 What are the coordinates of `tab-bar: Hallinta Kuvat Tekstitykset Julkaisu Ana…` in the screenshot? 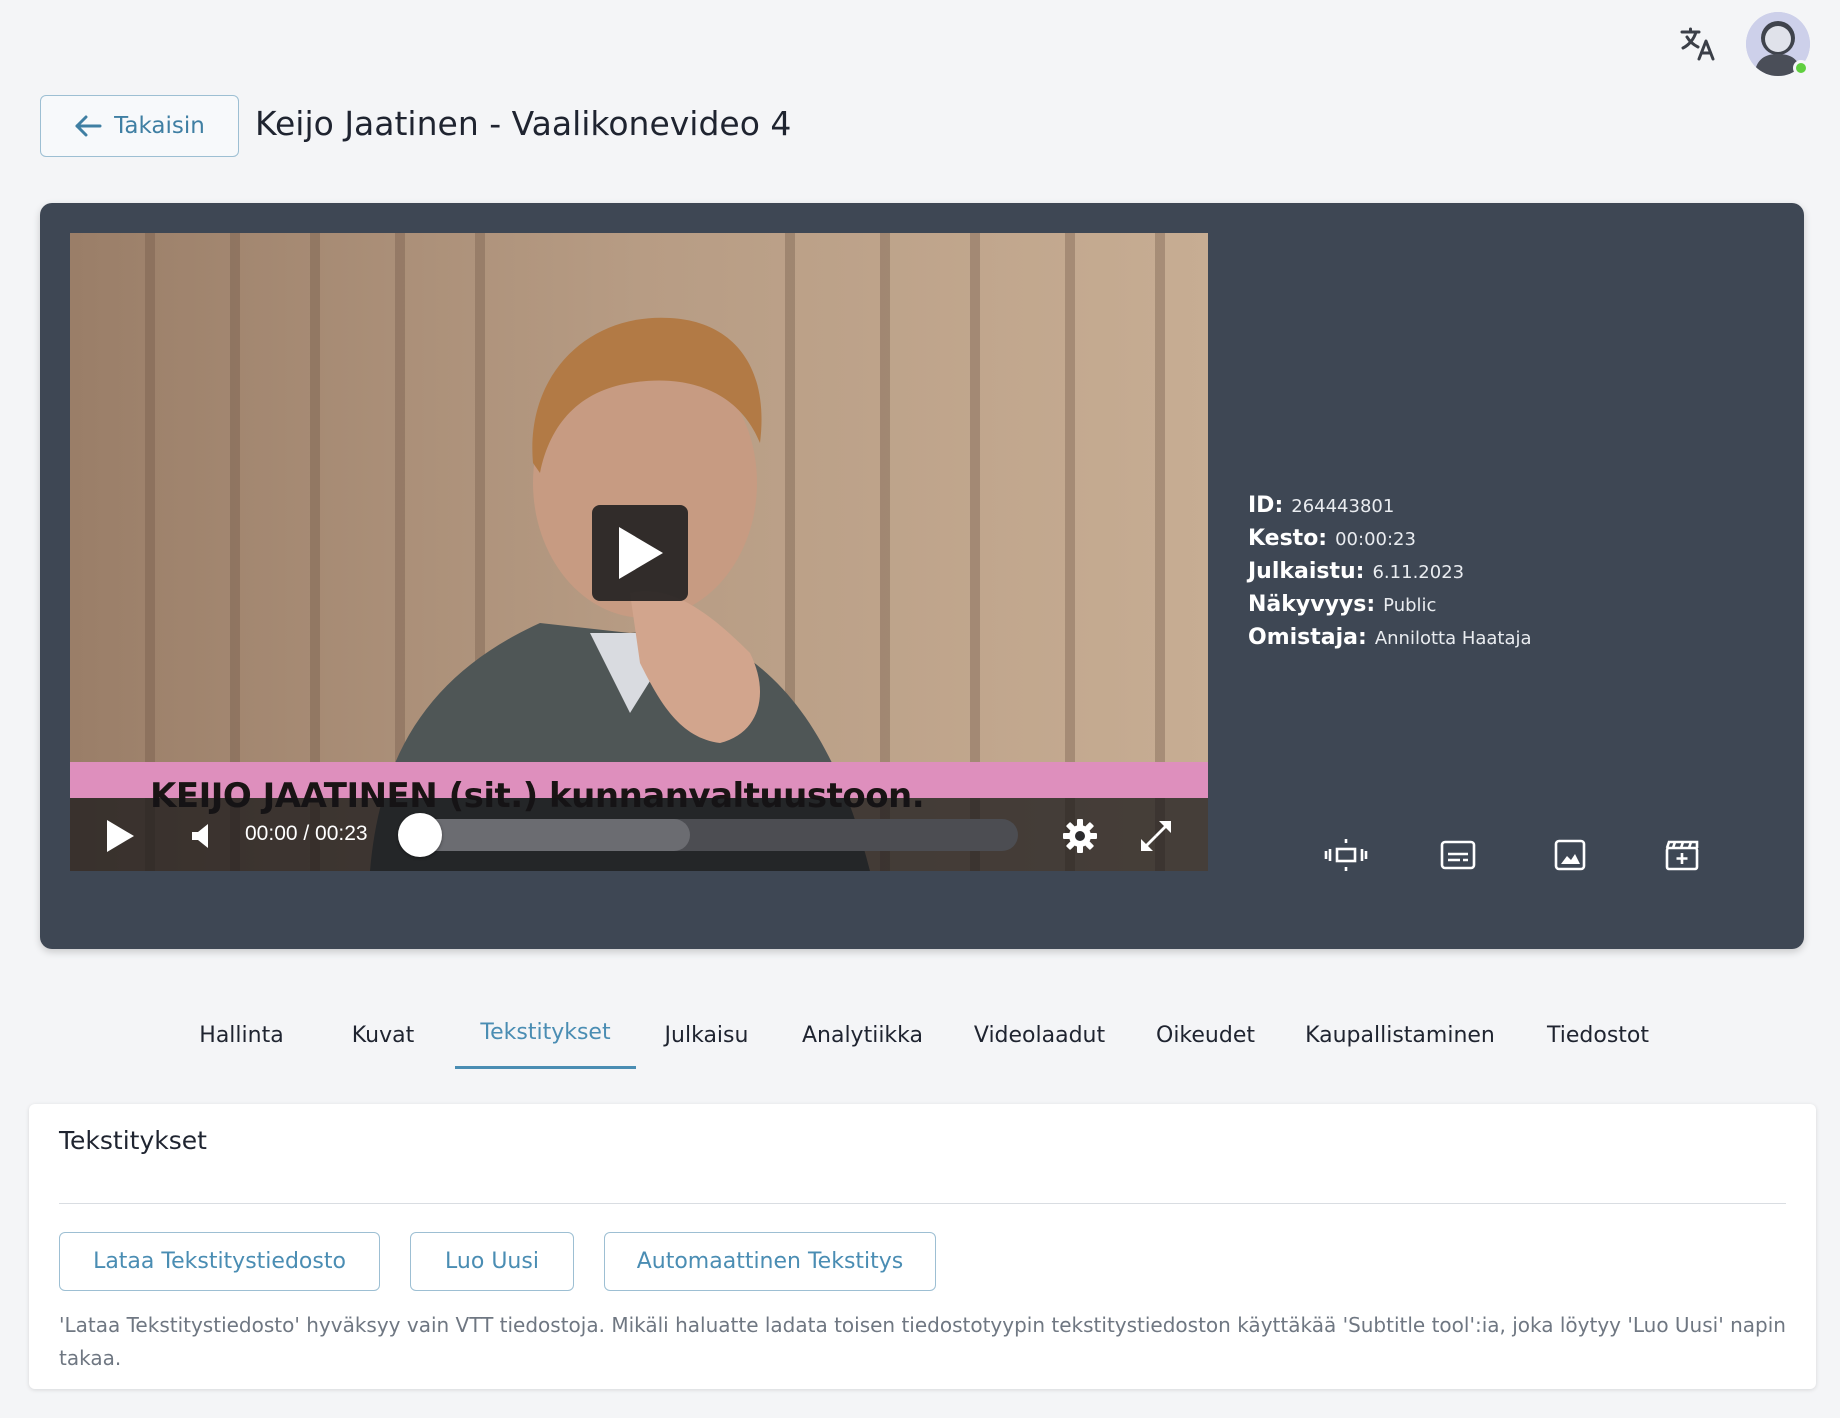 It's located at (920, 1035).